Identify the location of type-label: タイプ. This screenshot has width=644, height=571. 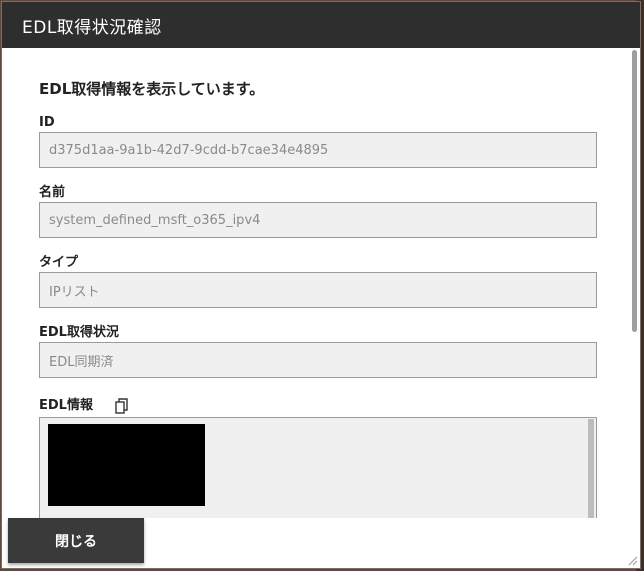
(320, 263).